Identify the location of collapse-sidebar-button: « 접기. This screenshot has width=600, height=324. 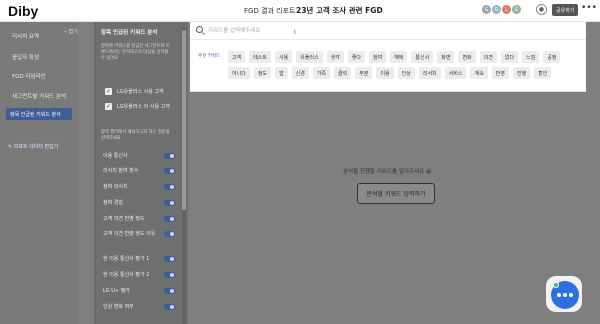
(71, 31).